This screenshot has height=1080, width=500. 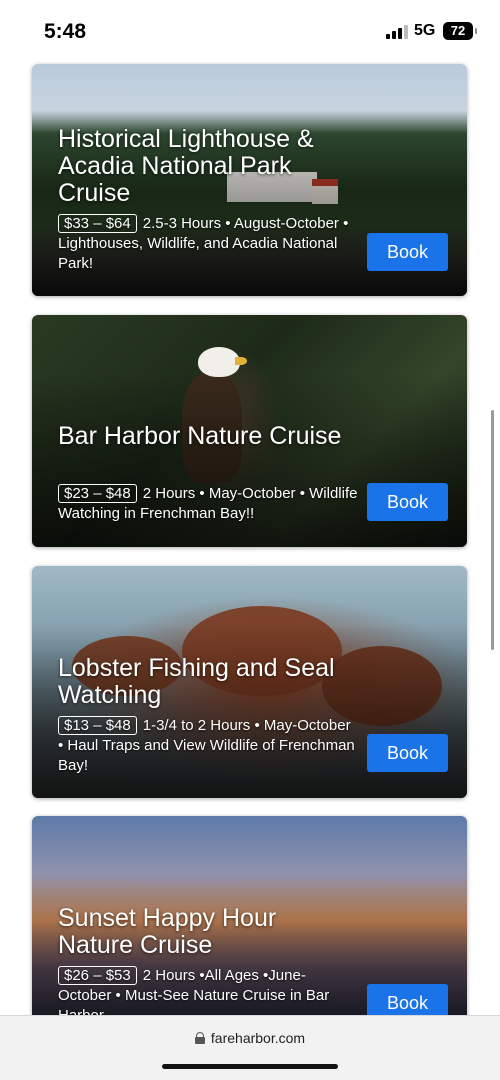 I want to click on browser-bottom-bar: fareharbor.com, so click(x=250, y=1047).